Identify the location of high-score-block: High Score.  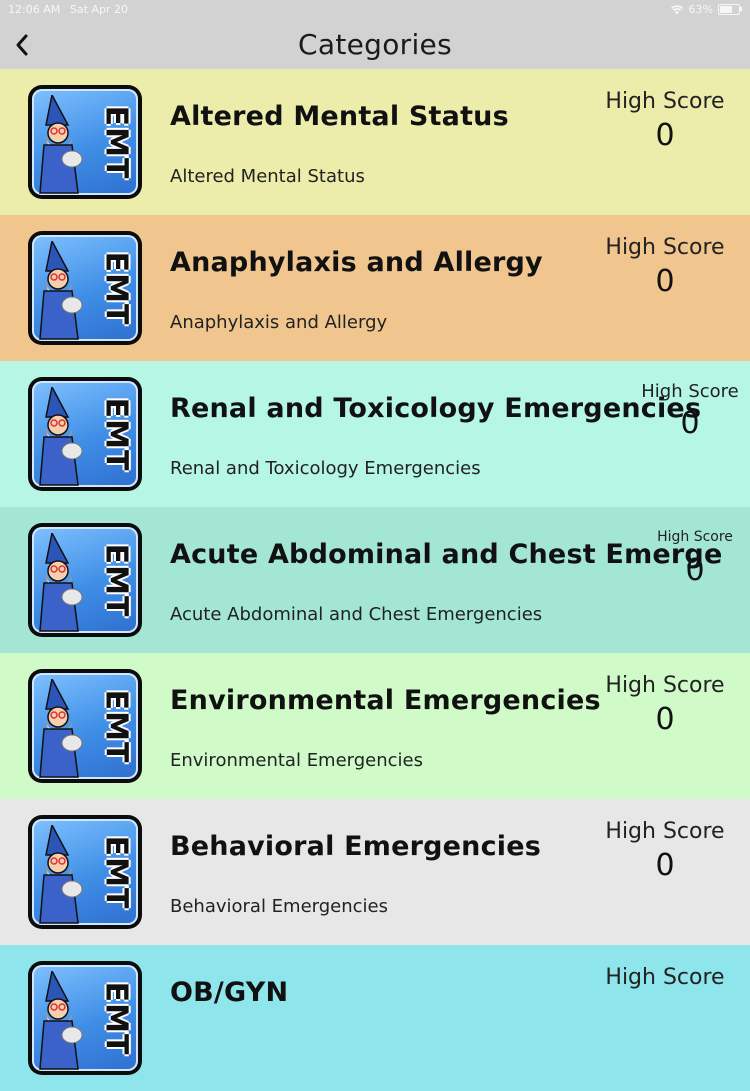
(665, 979).